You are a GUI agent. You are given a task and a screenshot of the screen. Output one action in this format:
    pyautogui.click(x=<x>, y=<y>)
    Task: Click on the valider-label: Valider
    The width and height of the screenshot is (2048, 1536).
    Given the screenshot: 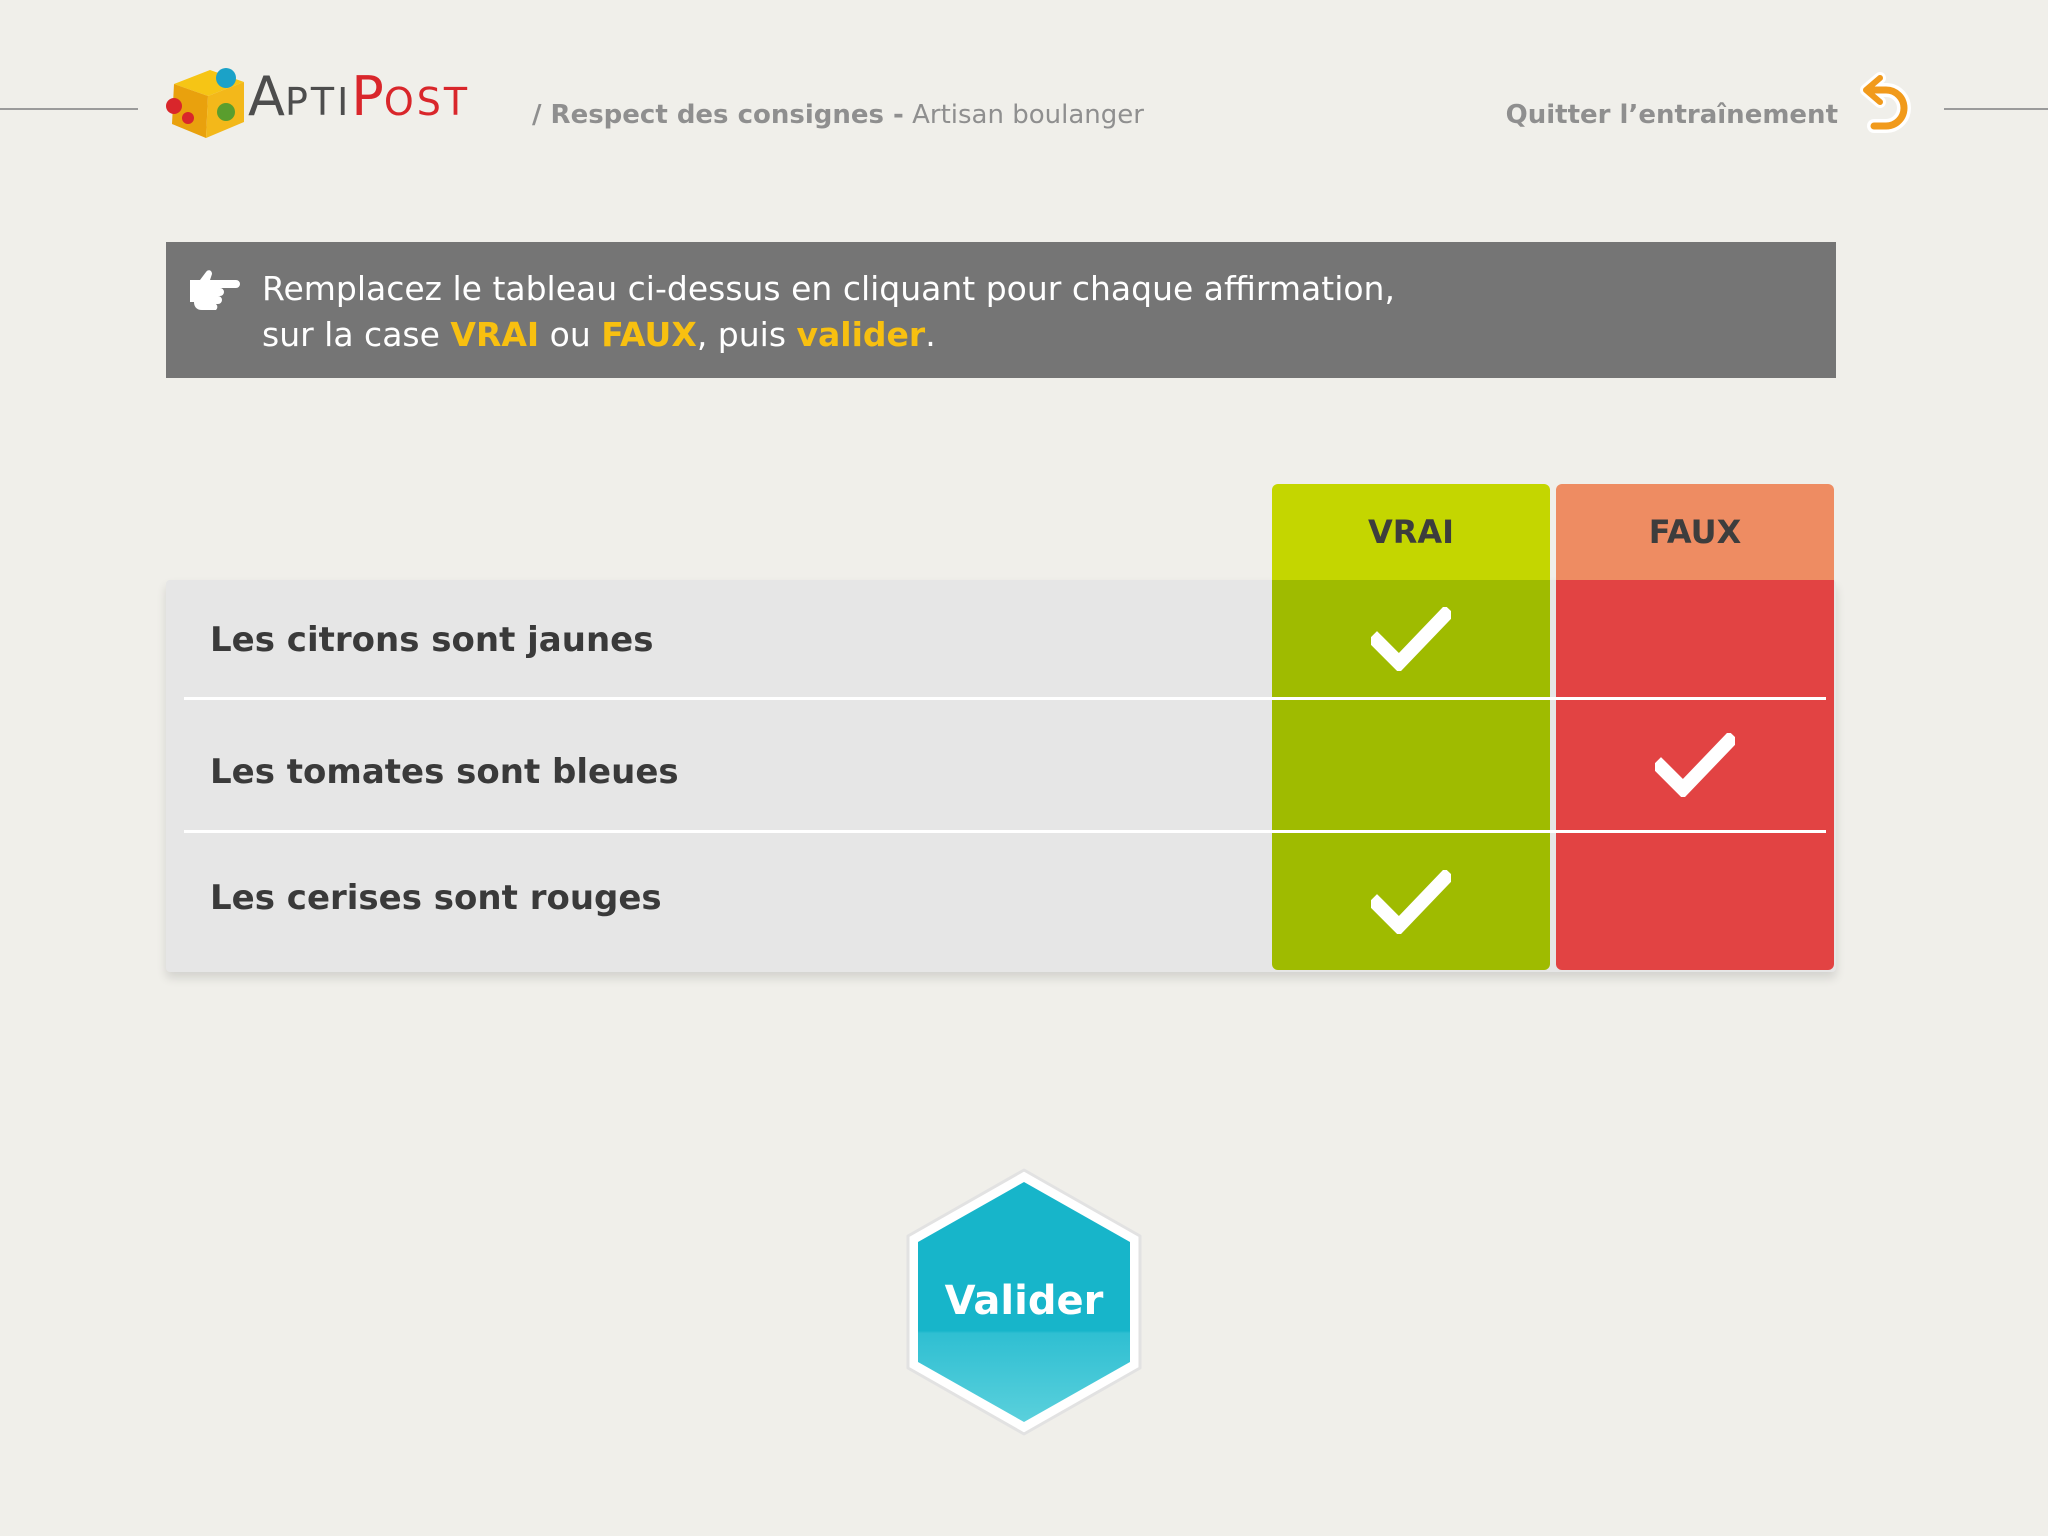 What is the action you would take?
    pyautogui.click(x=1024, y=1301)
    